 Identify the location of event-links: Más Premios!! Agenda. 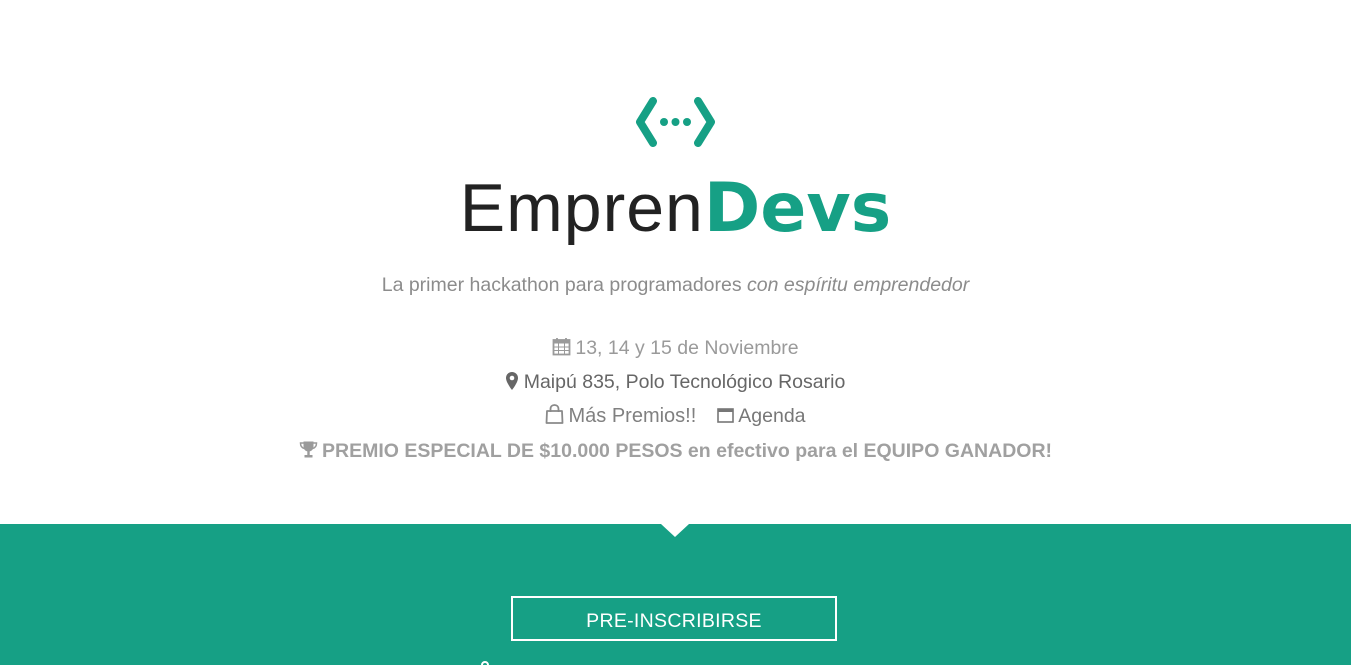
(675, 415).